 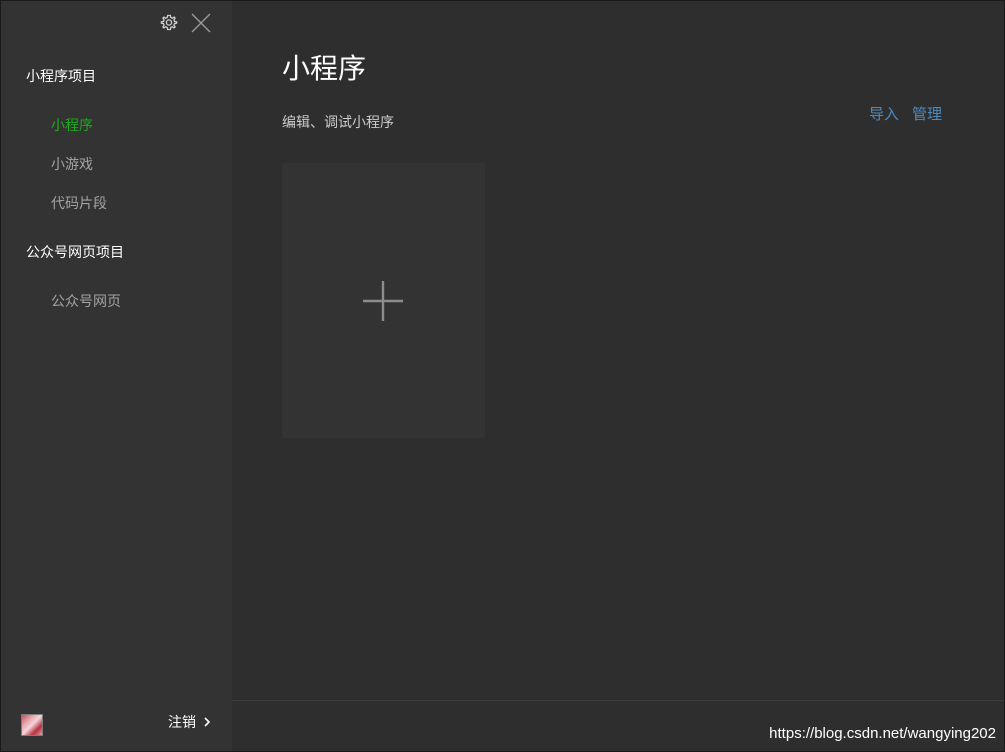 What do you see at coordinates (618, 725) in the screenshot?
I see `bottom-bar: https://blog.csdn.net/wangying202` at bounding box center [618, 725].